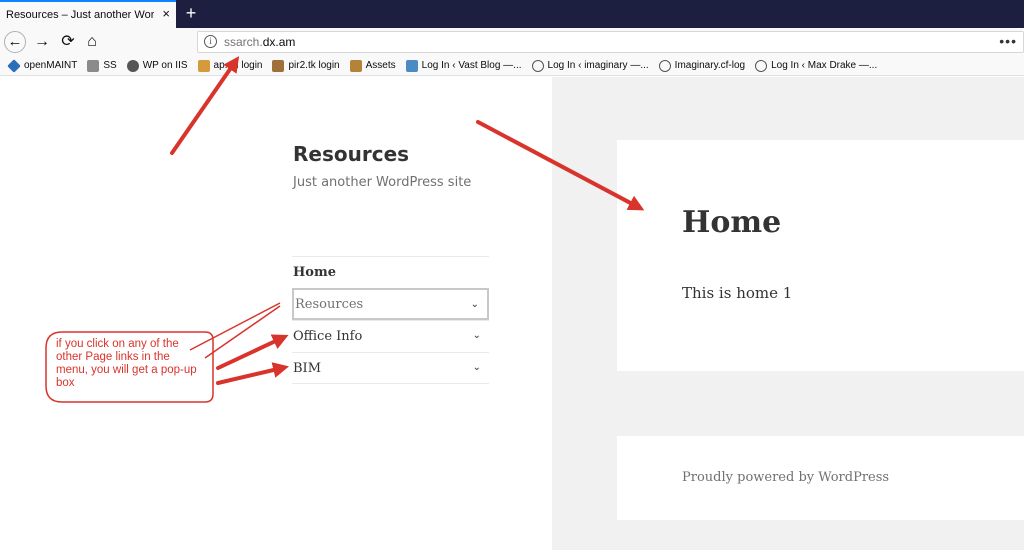  I want to click on menu-item-office-info: Office Info ⌄, so click(390, 336).